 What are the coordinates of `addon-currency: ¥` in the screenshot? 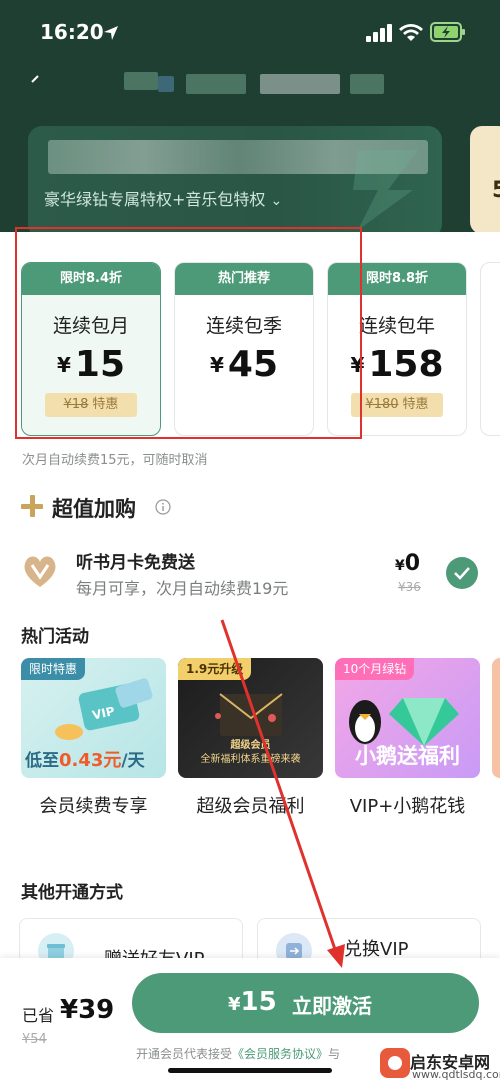 It's located at (400, 566).